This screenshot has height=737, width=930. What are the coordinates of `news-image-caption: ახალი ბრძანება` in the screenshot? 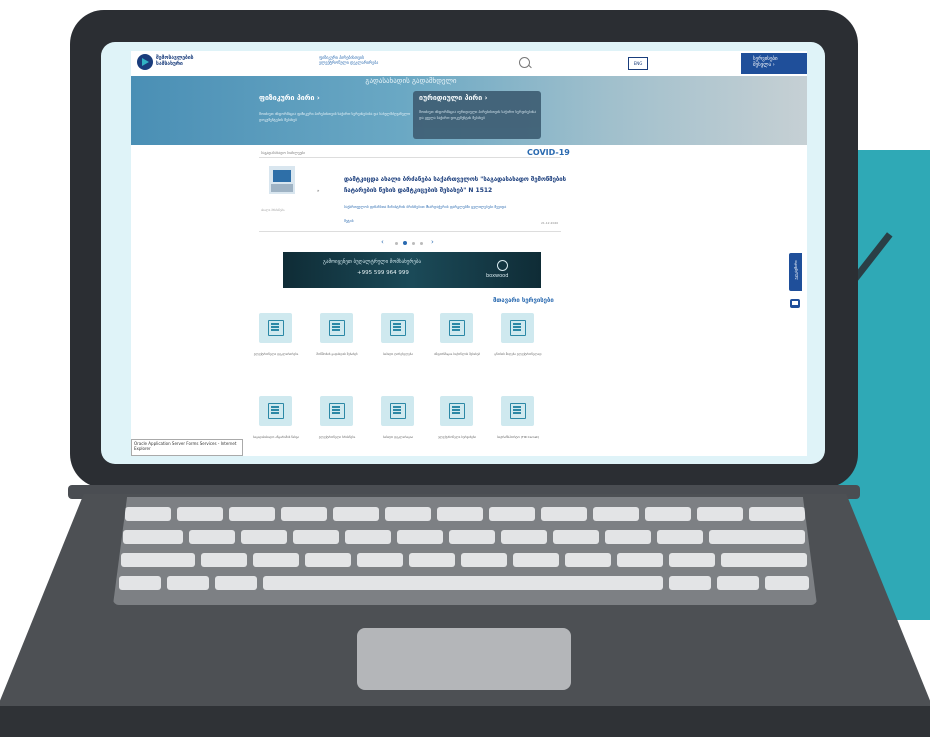 It's located at (273, 210).